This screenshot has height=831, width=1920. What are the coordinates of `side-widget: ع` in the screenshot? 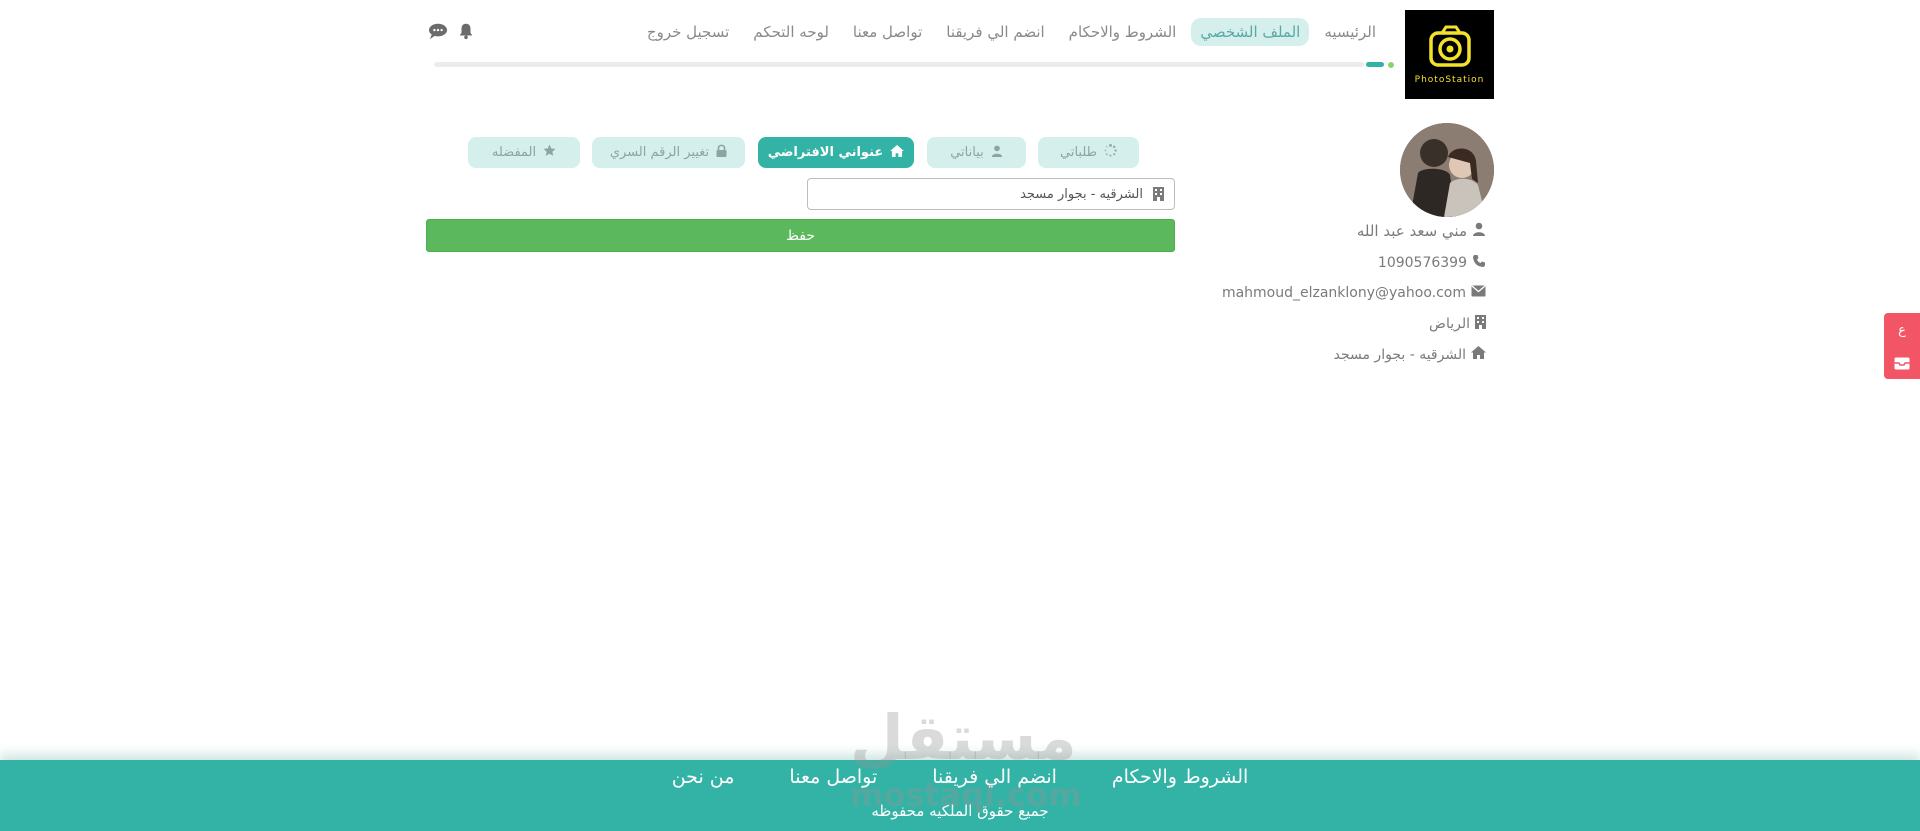 It's located at (1902, 346).